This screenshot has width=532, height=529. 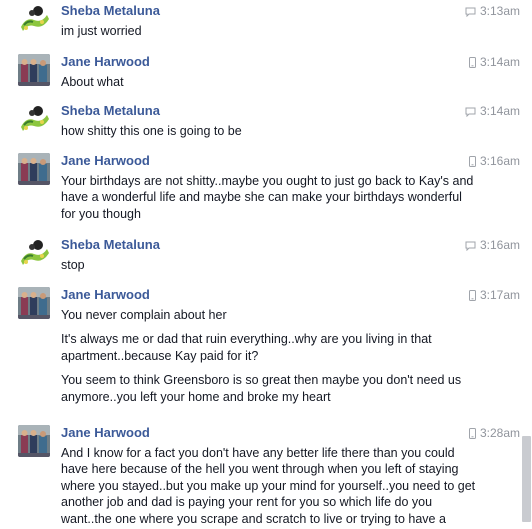 What do you see at coordinates (260, 255) in the screenshot?
I see `message: Sheba Metaluna 3:16am stop` at bounding box center [260, 255].